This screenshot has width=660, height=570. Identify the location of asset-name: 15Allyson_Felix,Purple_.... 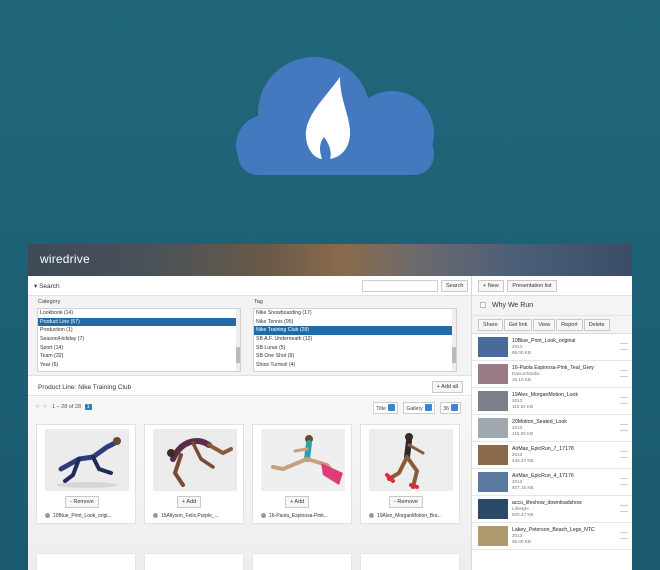
(186, 516).